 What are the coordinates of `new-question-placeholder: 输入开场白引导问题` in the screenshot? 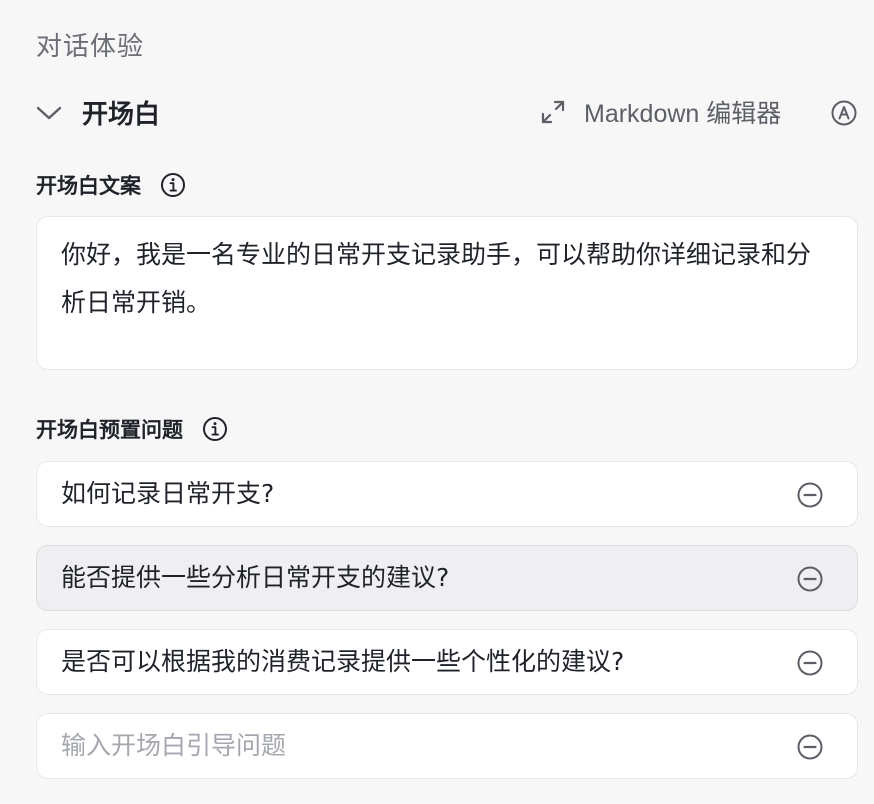 It's located at (173, 746).